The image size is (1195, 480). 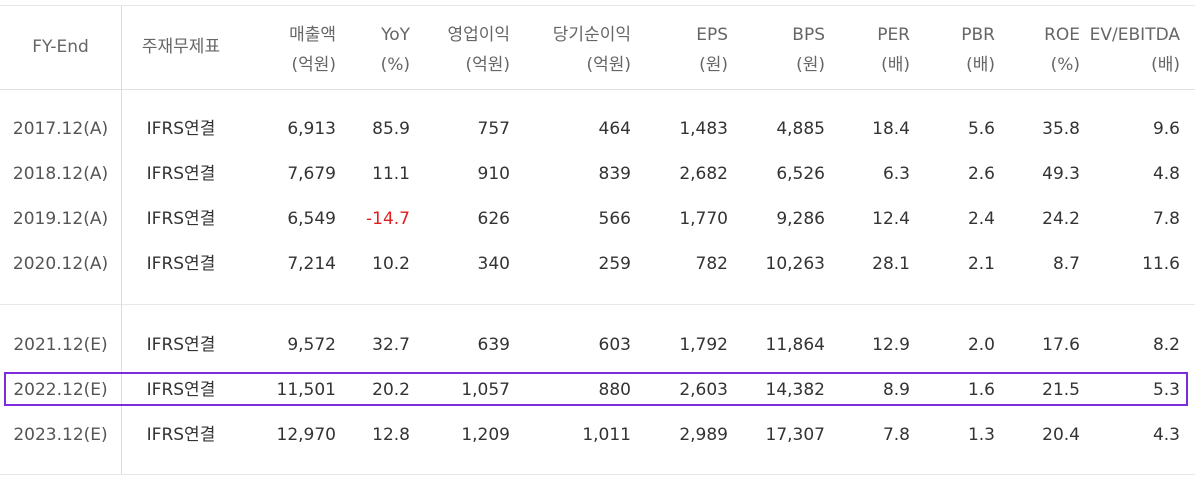 I want to click on cell-ev-ebitda: 5.3, so click(x=1166, y=390).